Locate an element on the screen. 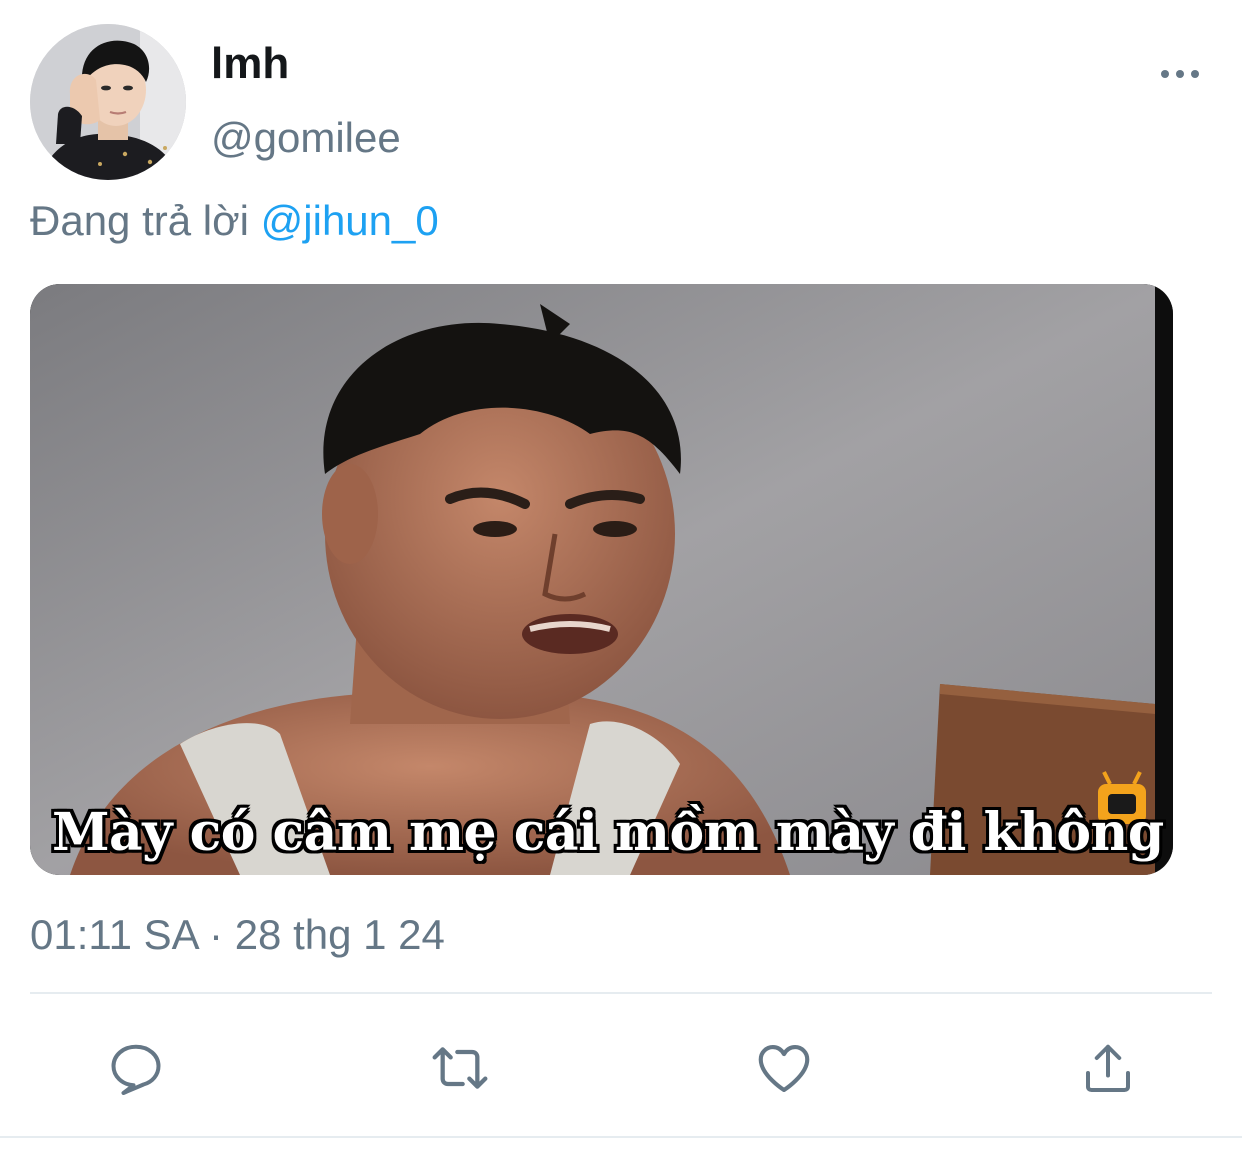  retweet-icon is located at coordinates (460, 1068).